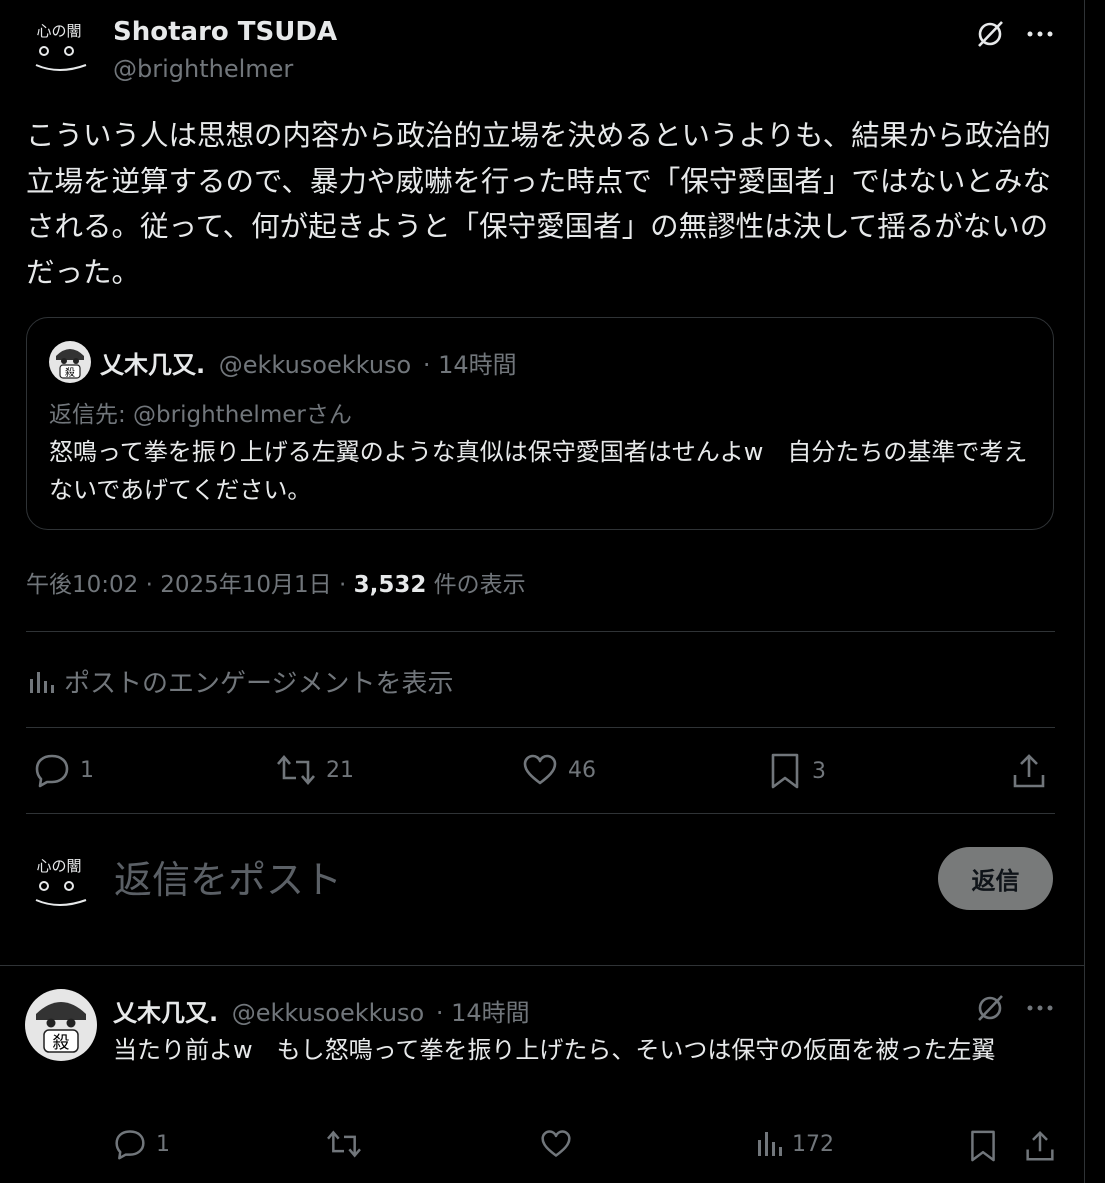 The height and width of the screenshot is (1183, 1105). I want to click on views-count: 3,532, so click(390, 585).